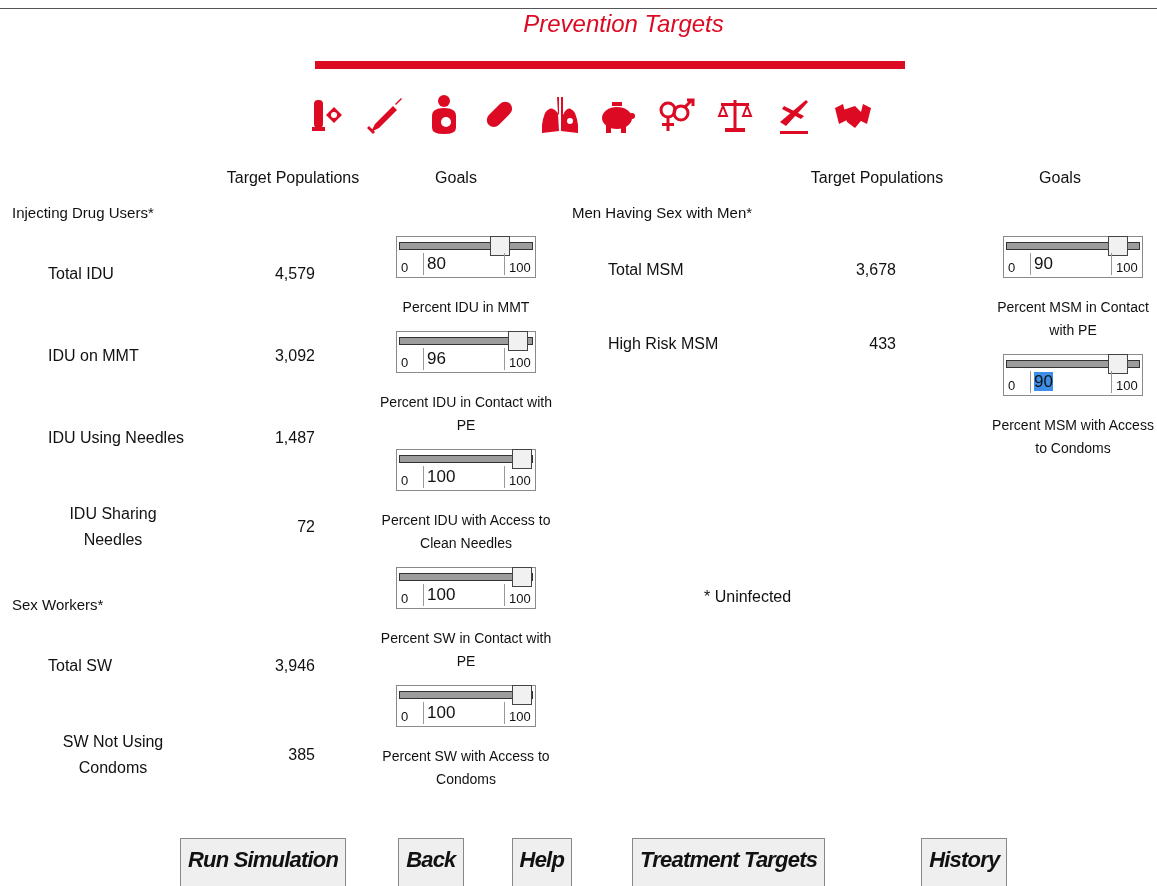  Describe the element at coordinates (464, 359) in the screenshot. I see `value-field: 96` at that location.